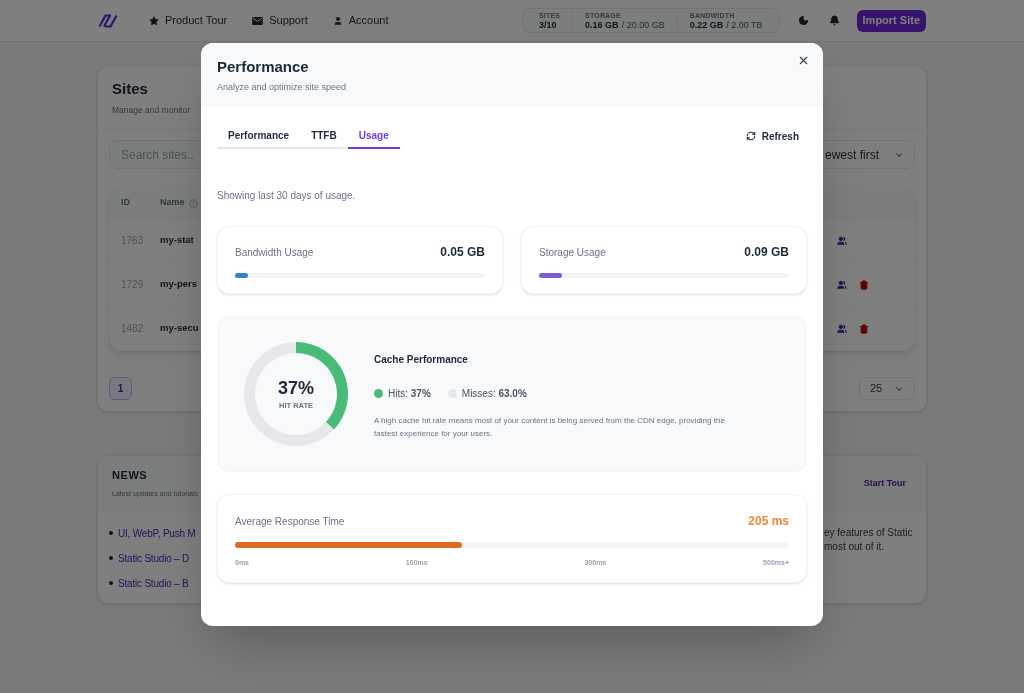 The width and height of the screenshot is (1024, 693). What do you see at coordinates (274, 252) in the screenshot?
I see `usage-label: Bandwidth Usage` at bounding box center [274, 252].